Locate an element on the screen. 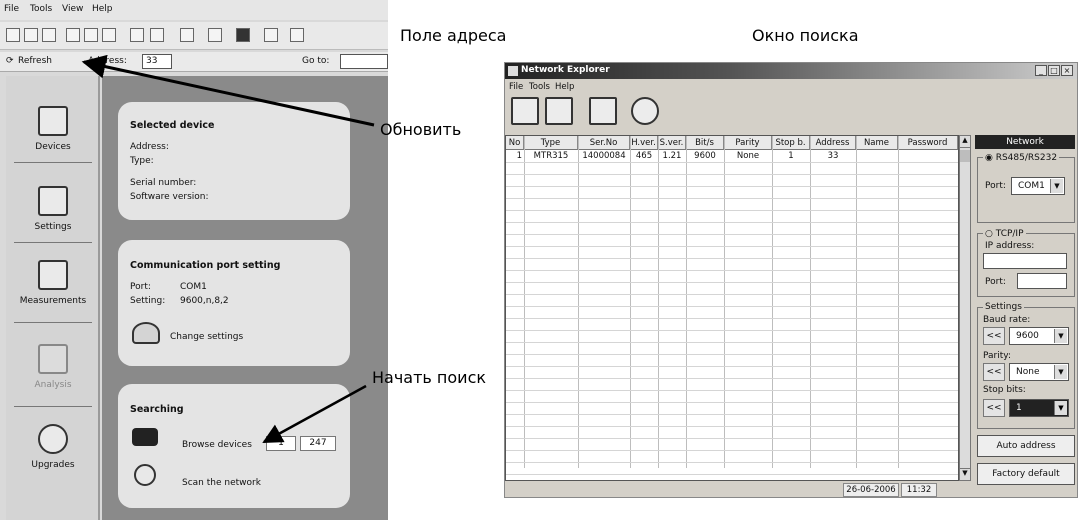 This screenshot has width=1078, height=520. col-header-sver: S.ver. is located at coordinates (672, 143).